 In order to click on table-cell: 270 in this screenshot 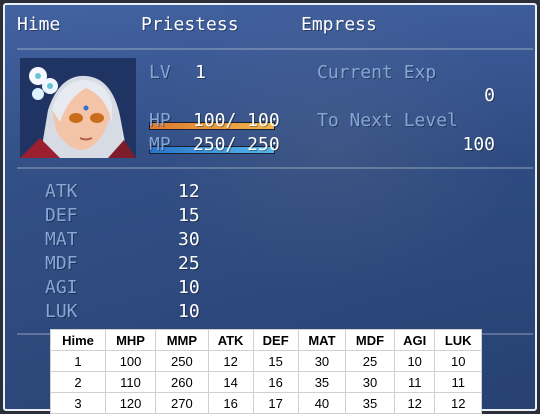, I will do `click(182, 403)`.